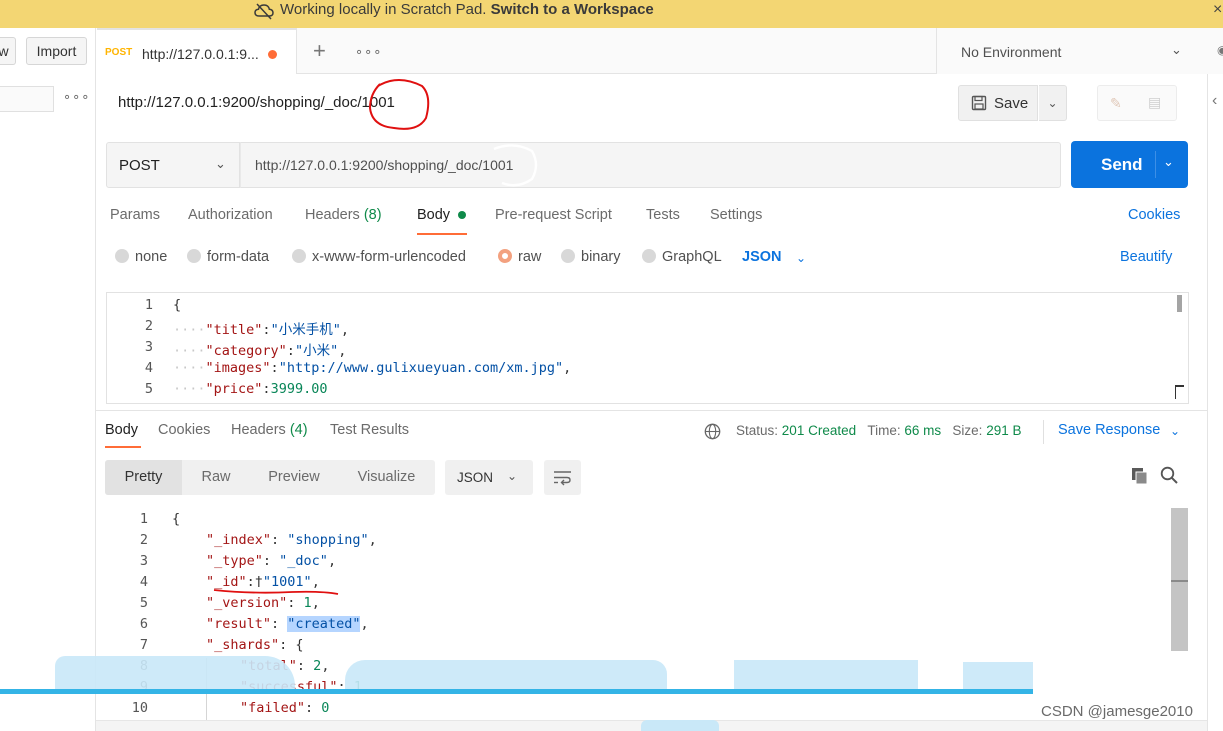 The height and width of the screenshot is (731, 1223). Describe the element at coordinates (269, 430) in the screenshot. I see `response-tab-headers: Headers (4)` at that location.